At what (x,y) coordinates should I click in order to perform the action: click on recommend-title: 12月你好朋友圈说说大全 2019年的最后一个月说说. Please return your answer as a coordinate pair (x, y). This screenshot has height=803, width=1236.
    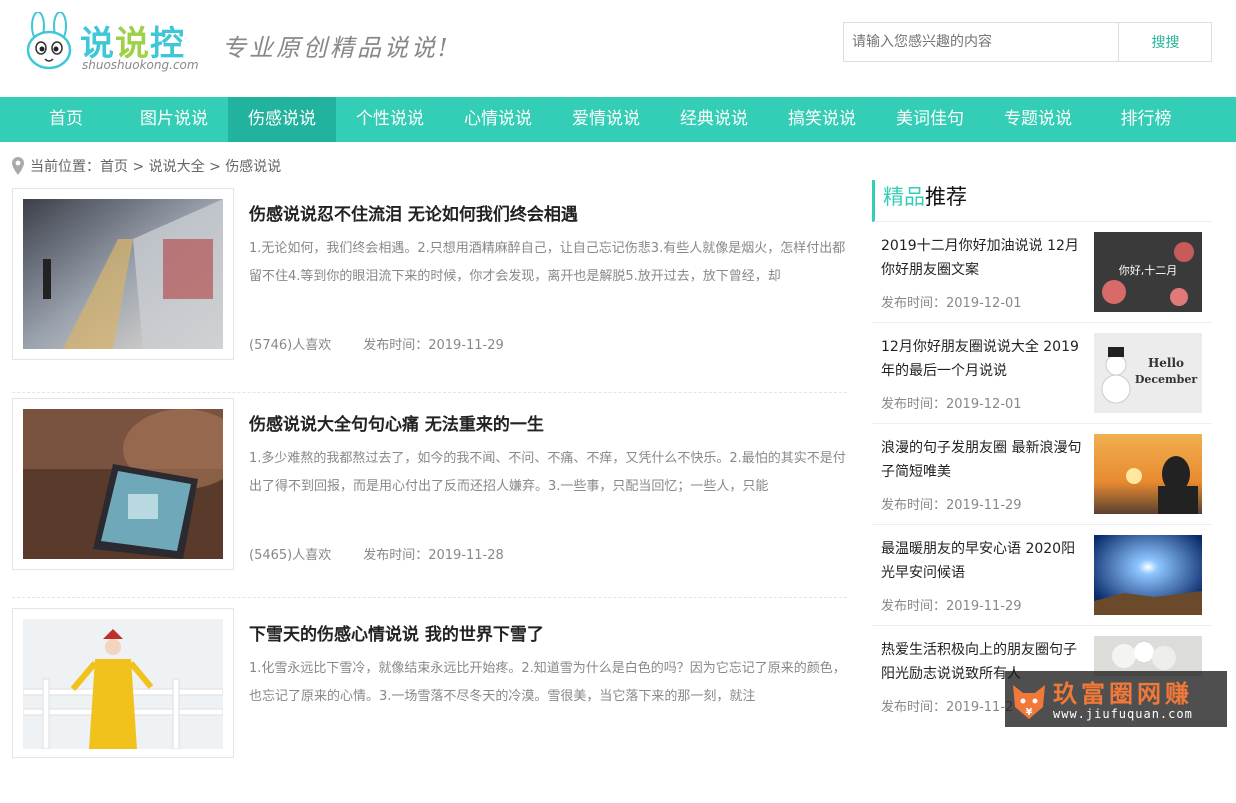
    Looking at the image, I should click on (983, 359).